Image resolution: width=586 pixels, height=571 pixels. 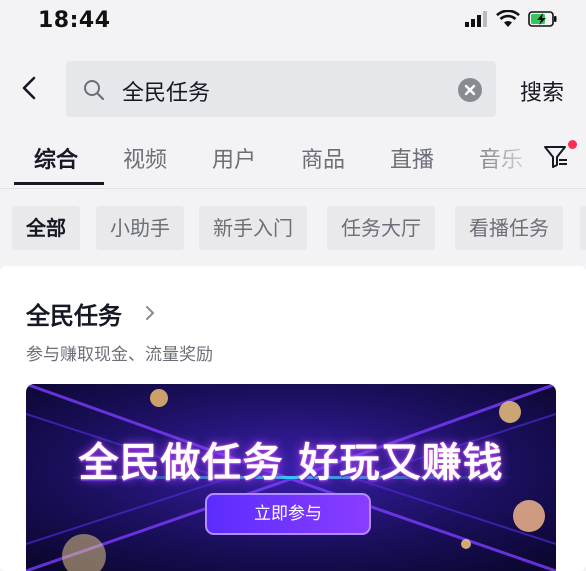 What do you see at coordinates (323, 158) in the screenshot?
I see `tab-products: 商品` at bounding box center [323, 158].